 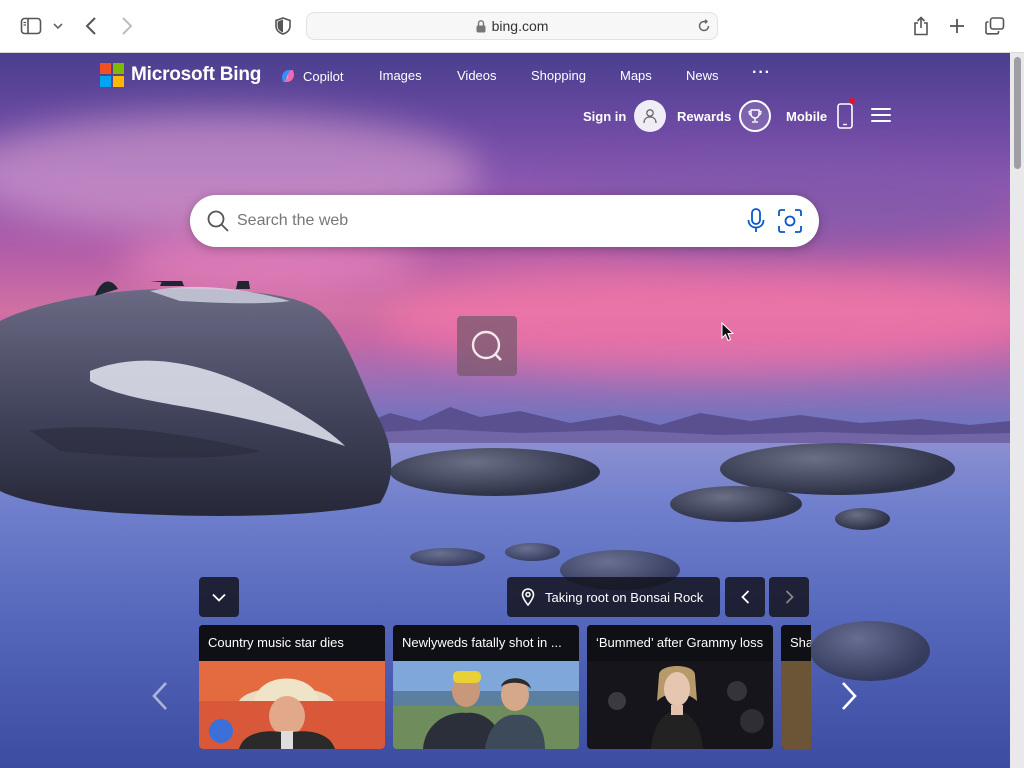 I want to click on address-bar: bing.com, so click(x=512, y=26).